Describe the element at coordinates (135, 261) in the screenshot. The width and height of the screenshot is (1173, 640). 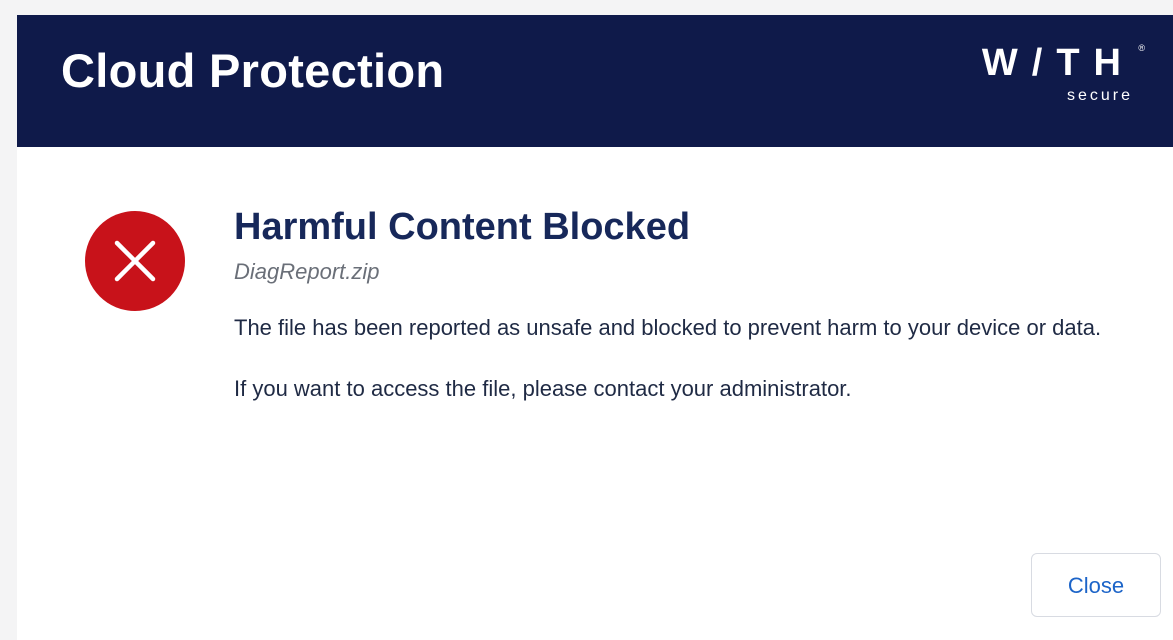
I see `error-x-circle-icon` at that location.